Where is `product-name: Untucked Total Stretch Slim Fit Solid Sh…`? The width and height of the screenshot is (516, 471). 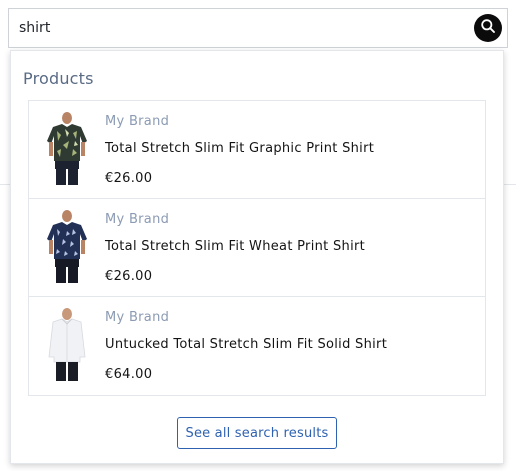 product-name: Untucked Total Stretch Slim Fit Solid Sh… is located at coordinates (246, 344).